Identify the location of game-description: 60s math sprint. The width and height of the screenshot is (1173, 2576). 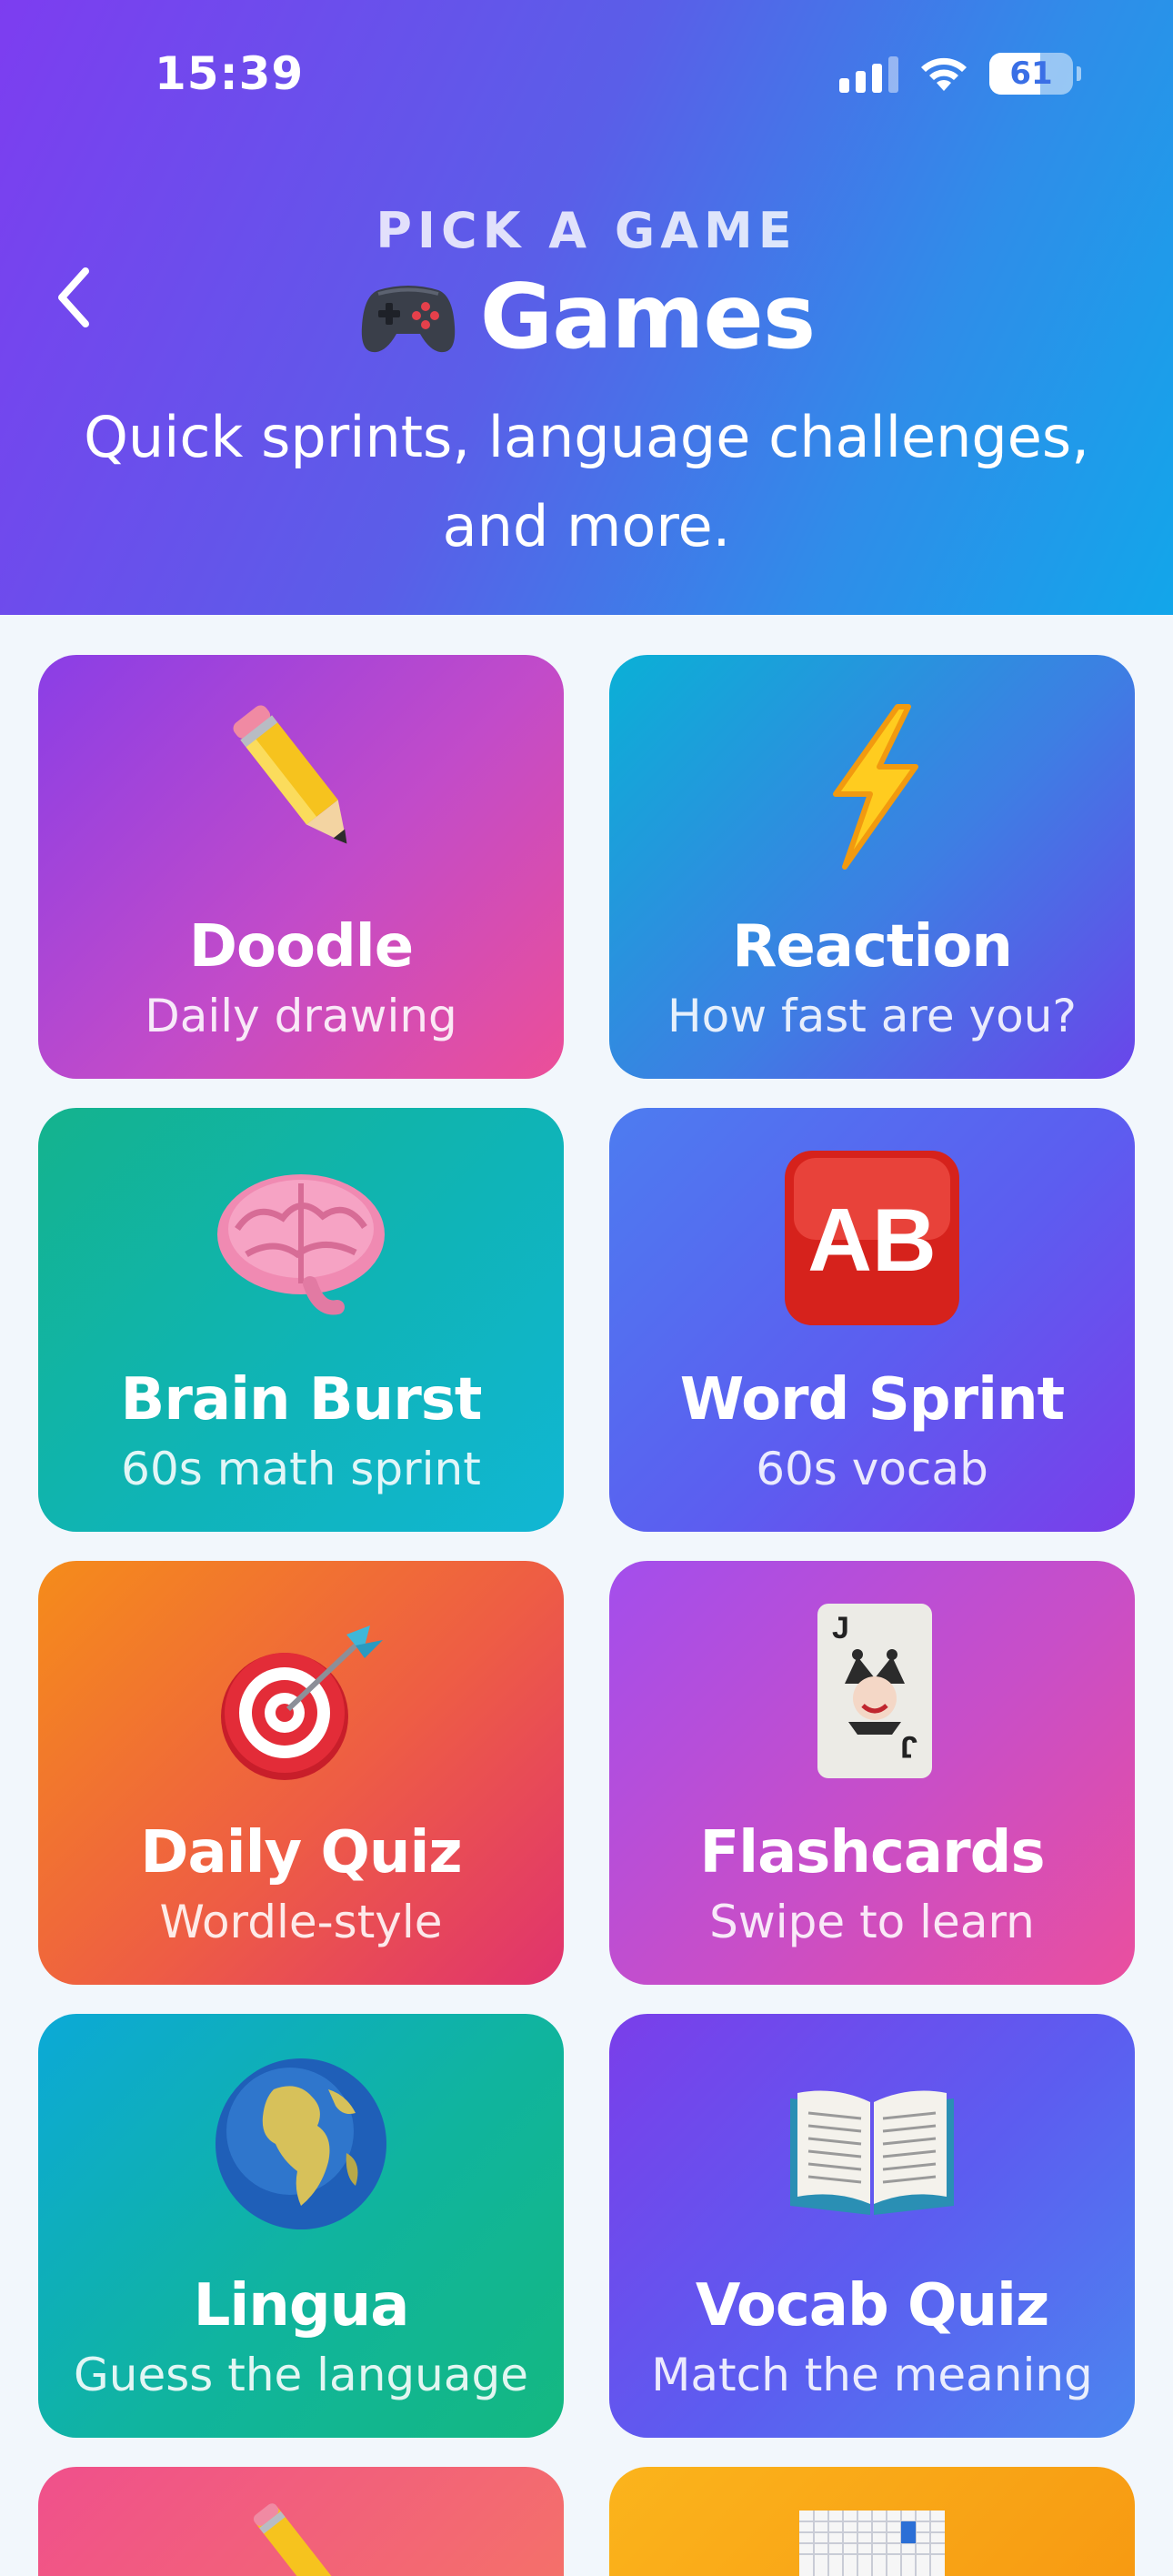
(301, 1469).